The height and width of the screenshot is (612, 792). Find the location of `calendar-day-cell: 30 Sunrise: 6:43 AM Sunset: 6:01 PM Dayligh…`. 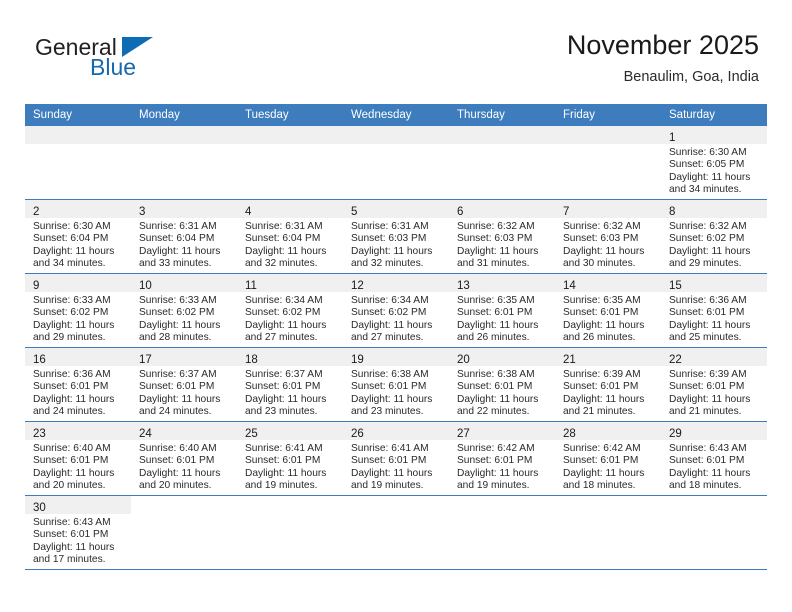

calendar-day-cell: 30 Sunrise: 6:43 AM Sunset: 6:01 PM Dayligh… is located at coordinates (78, 532).